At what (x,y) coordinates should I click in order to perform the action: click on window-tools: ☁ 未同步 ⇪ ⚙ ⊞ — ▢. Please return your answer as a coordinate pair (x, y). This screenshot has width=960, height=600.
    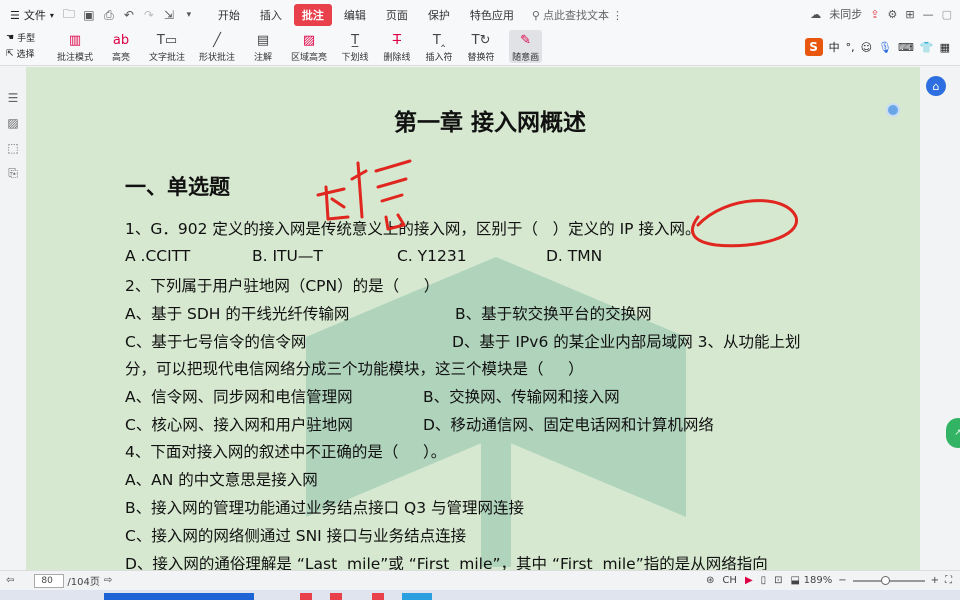
    Looking at the image, I should click on (881, 14).